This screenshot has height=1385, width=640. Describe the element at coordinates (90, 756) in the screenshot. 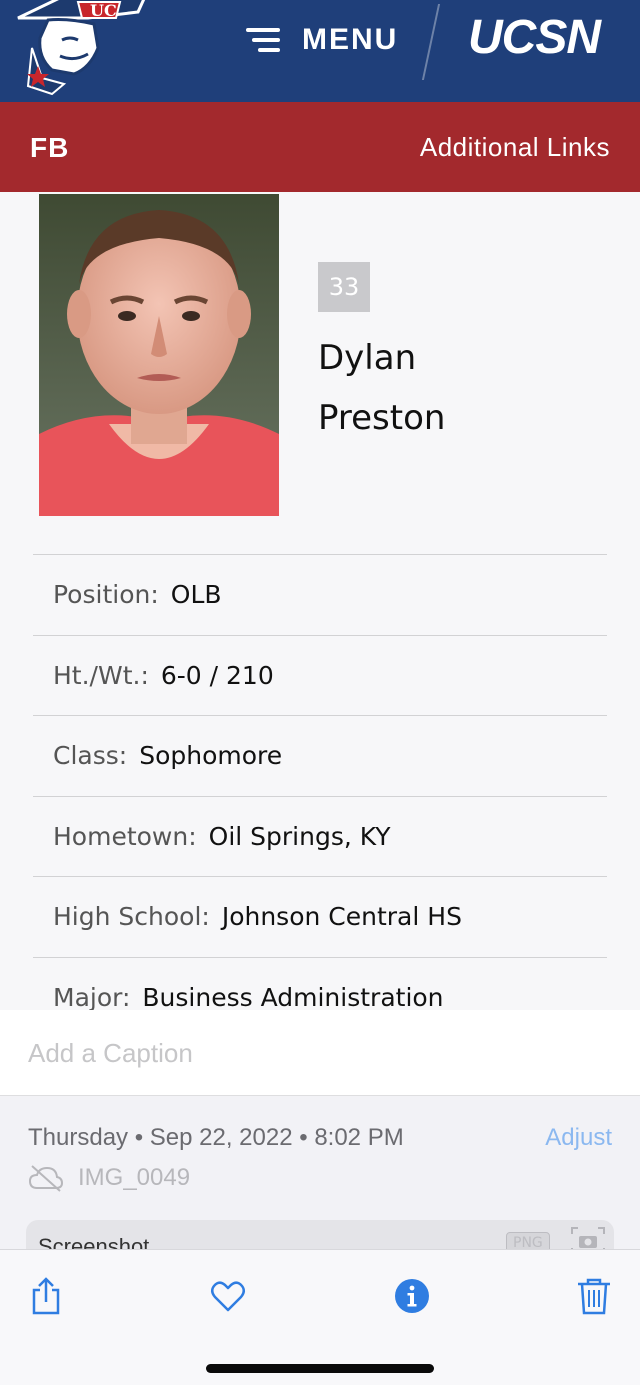

I see `detail-label: Class:` at that location.